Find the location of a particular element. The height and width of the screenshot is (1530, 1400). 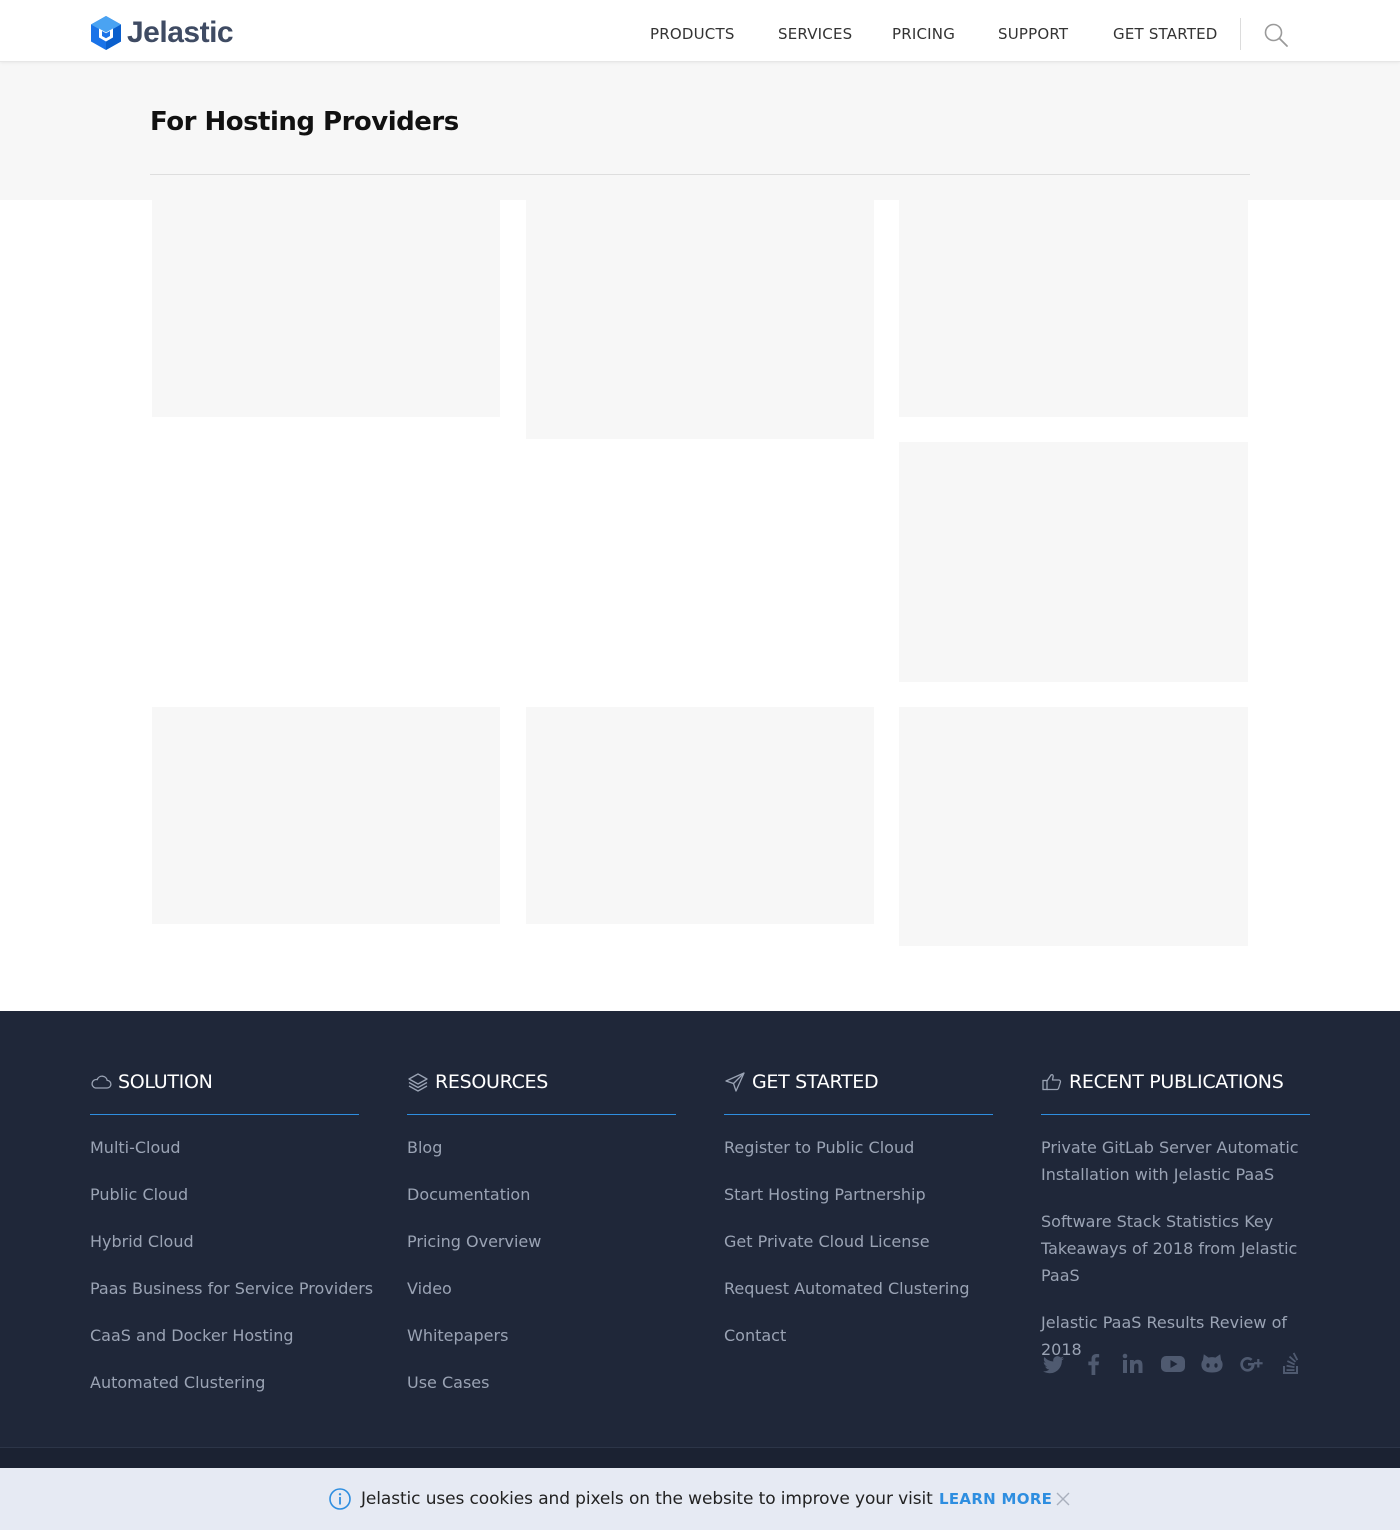

footer-heading: GET STARTED is located at coordinates (858, 1092).